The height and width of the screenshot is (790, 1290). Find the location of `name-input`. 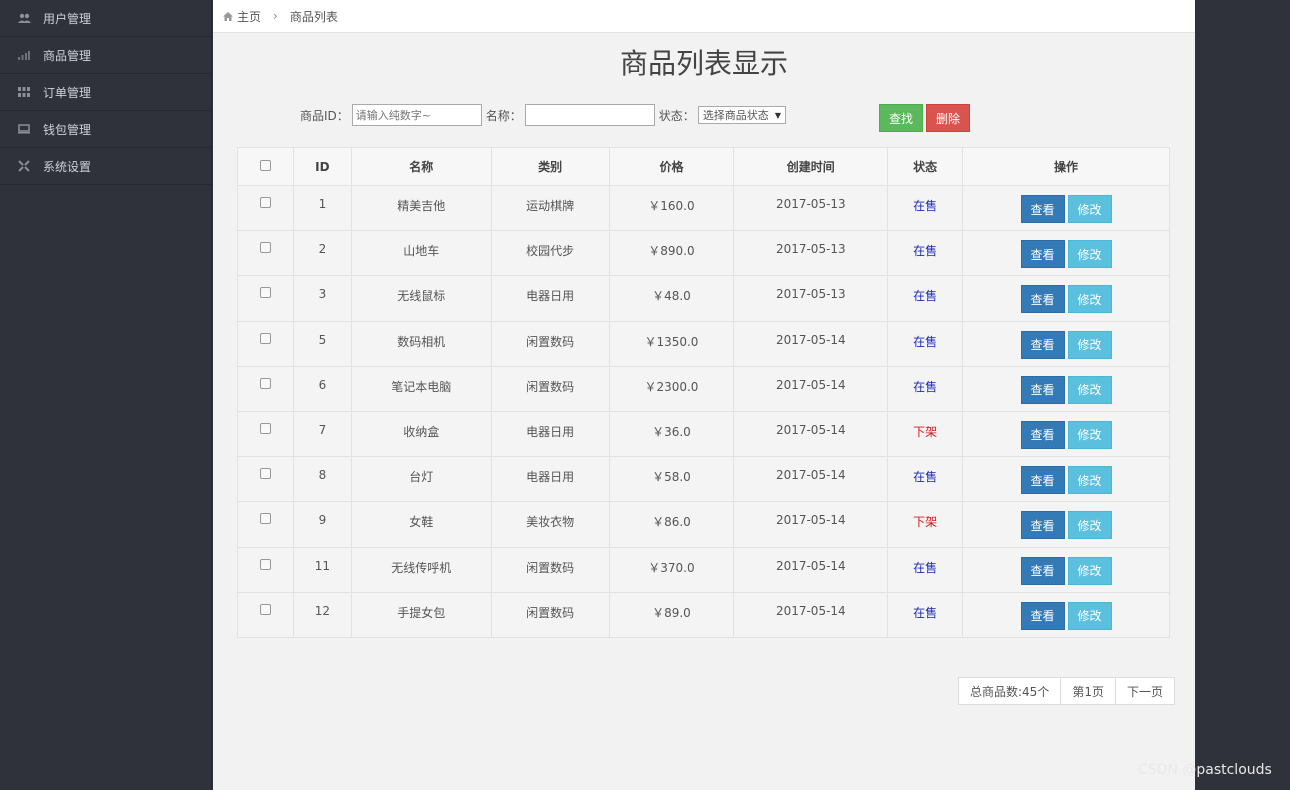

name-input is located at coordinates (589, 115).